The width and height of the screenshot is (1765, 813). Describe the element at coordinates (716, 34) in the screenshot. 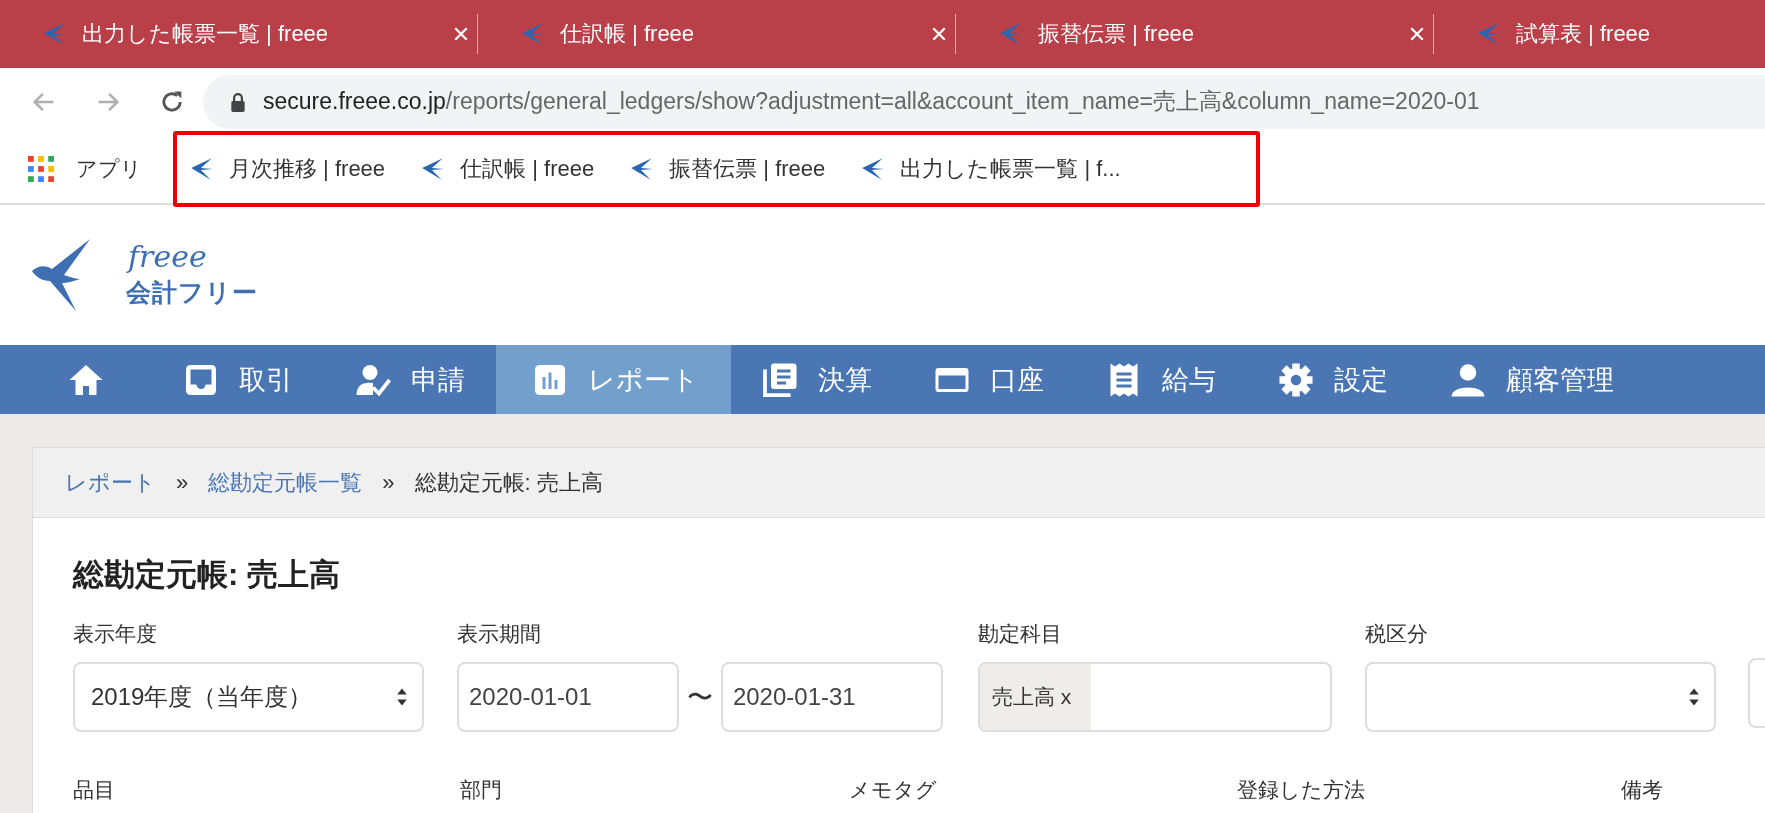

I see `browser-tab: 仕訳帳 | freee` at that location.